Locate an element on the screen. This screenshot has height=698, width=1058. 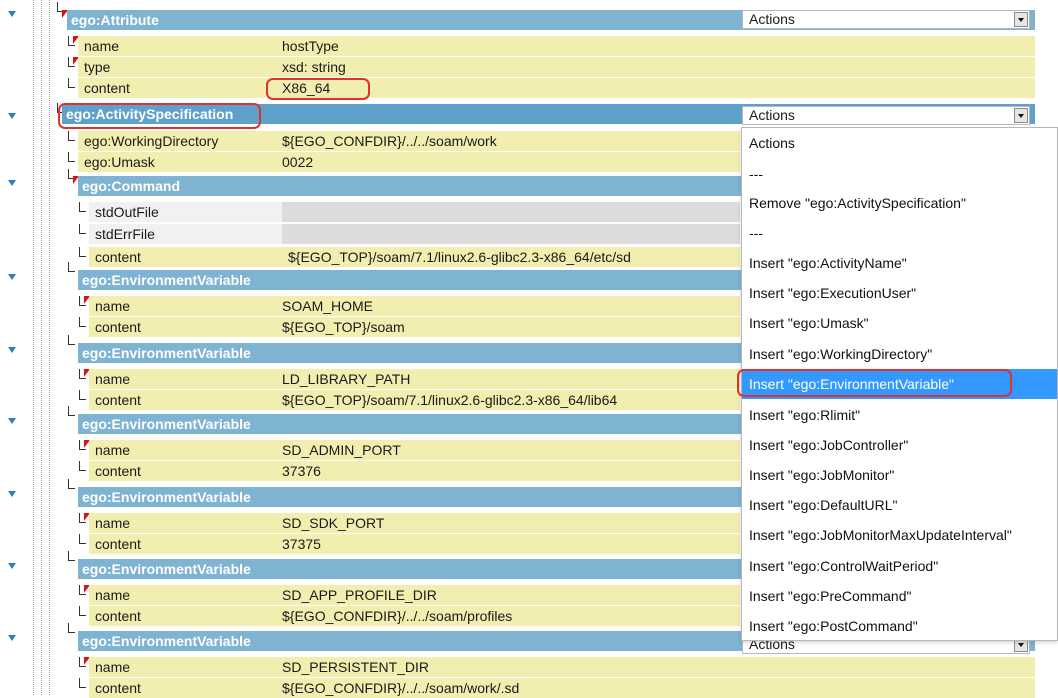
field-value: ${EGO_CONFDIR}/../../soam/profiles is located at coordinates (508, 616).